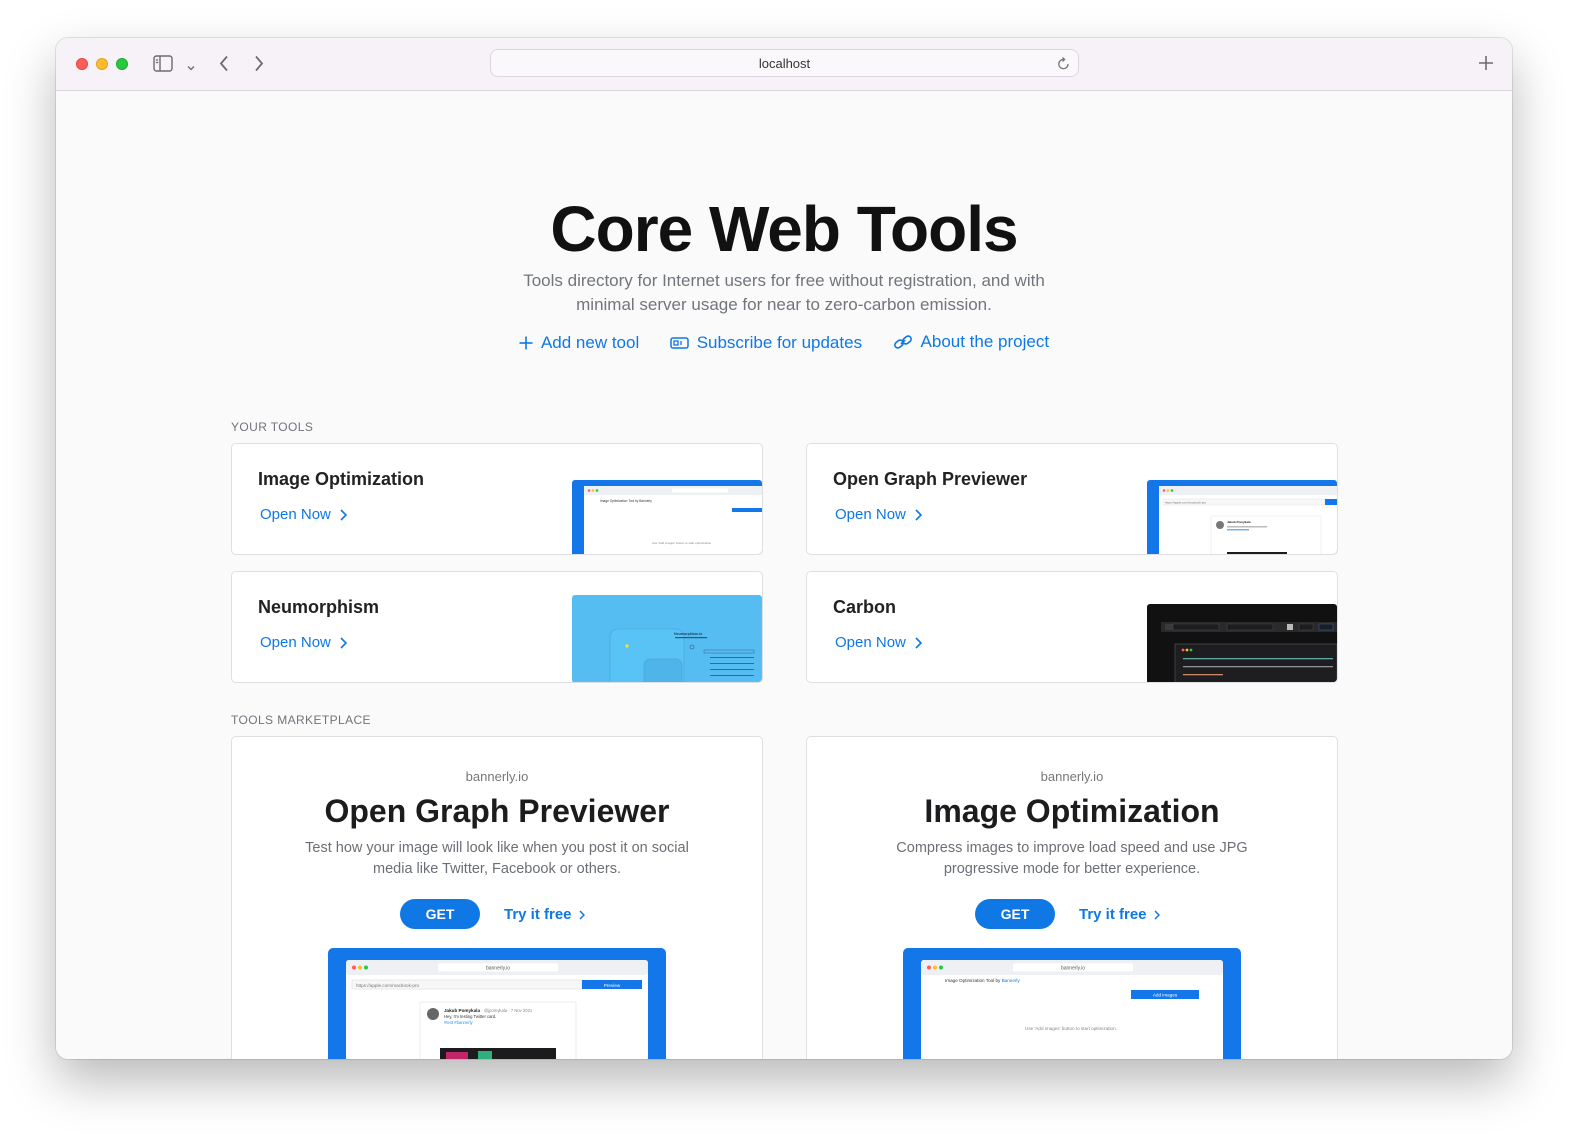  I want to click on subscribe-label: Subscribe for updates, so click(779, 342).